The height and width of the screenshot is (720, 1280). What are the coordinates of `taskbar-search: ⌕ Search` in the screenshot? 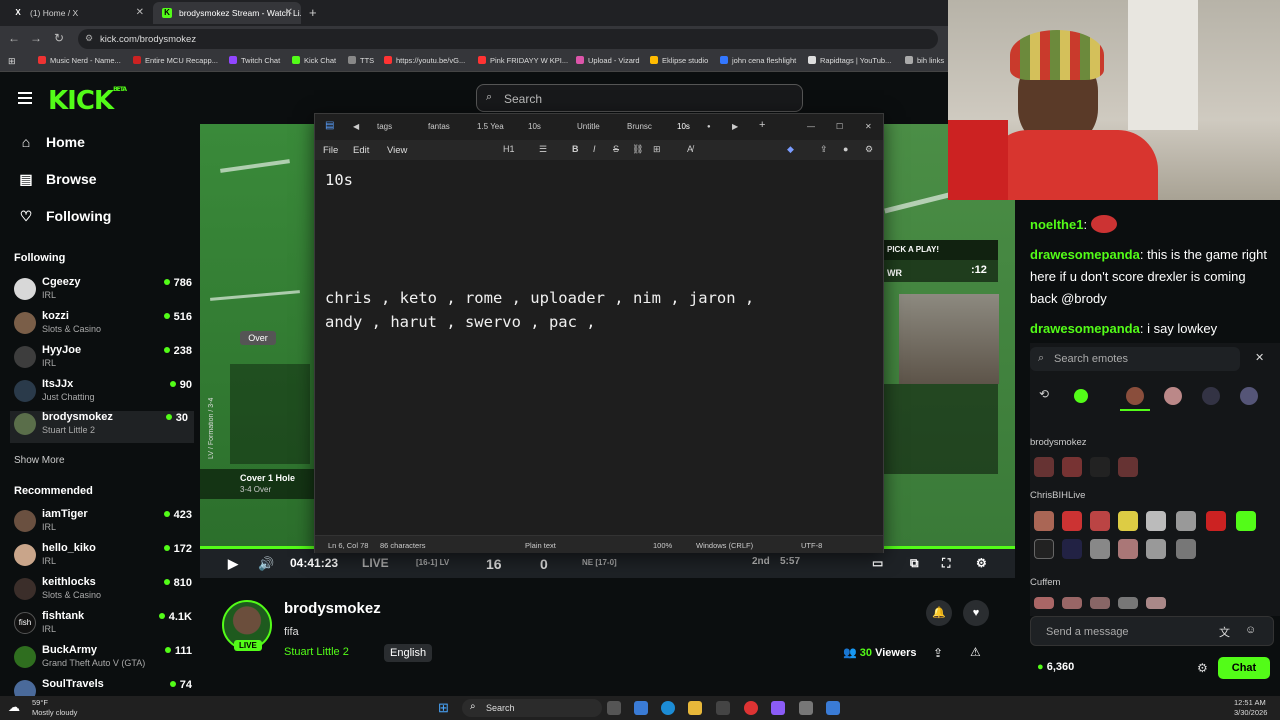 It's located at (532, 708).